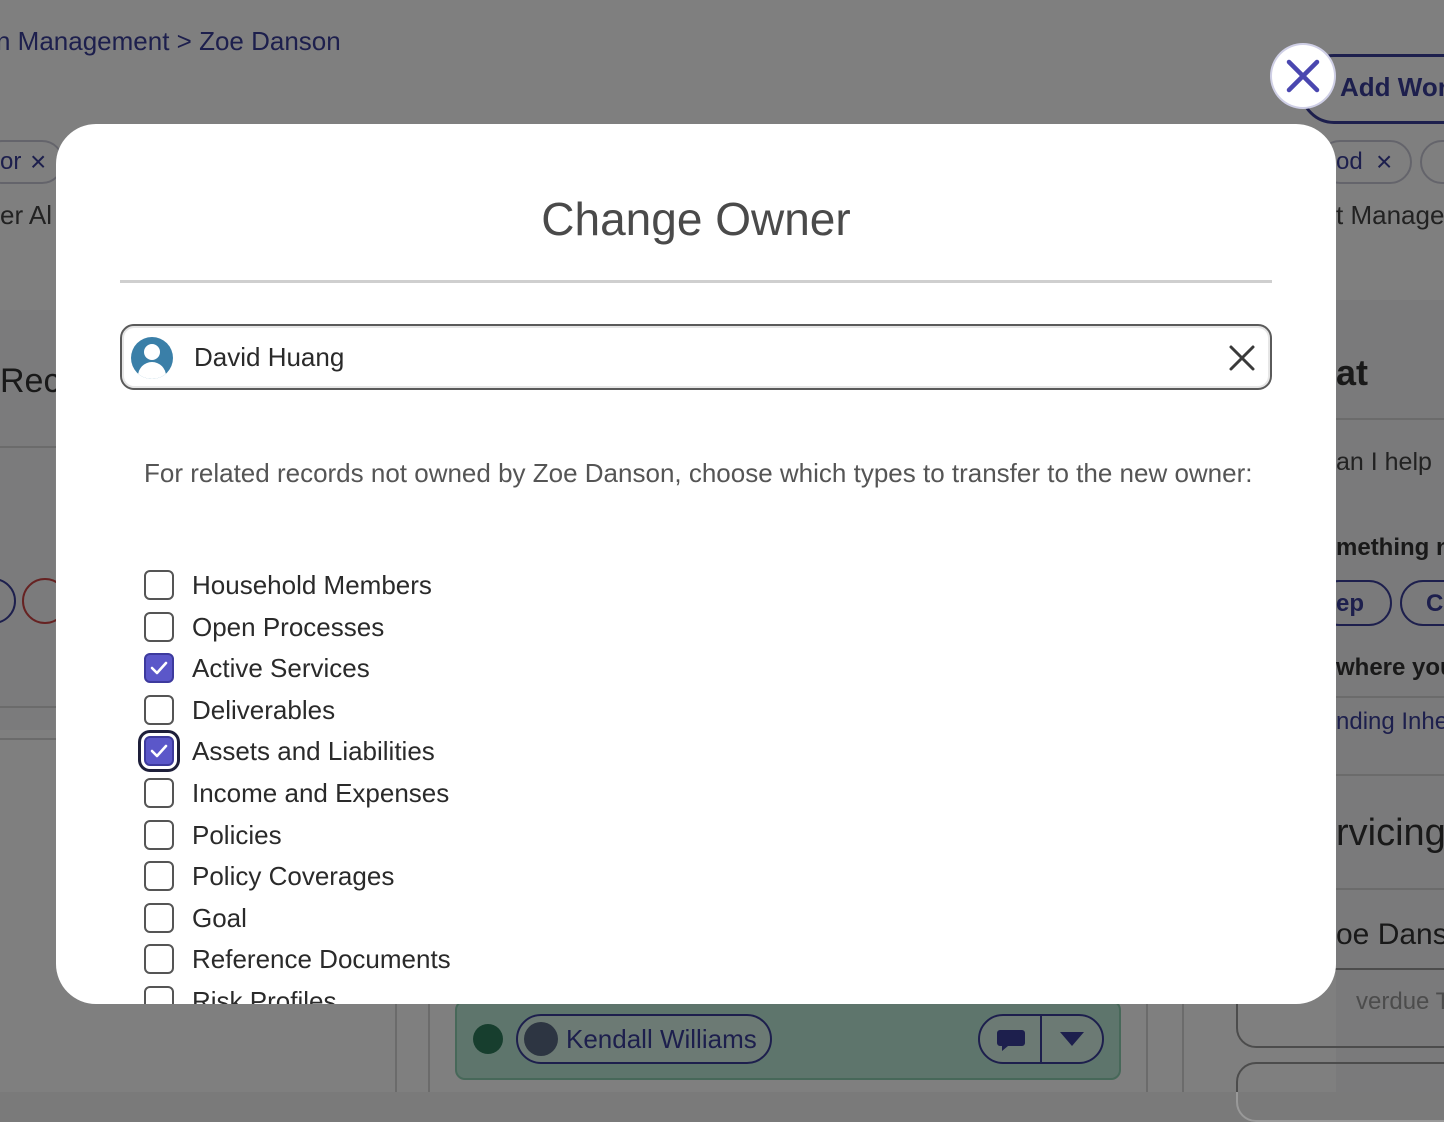 This screenshot has height=1122, width=1444. Describe the element at coordinates (263, 710) in the screenshot. I see `option-label: Deliverables` at that location.